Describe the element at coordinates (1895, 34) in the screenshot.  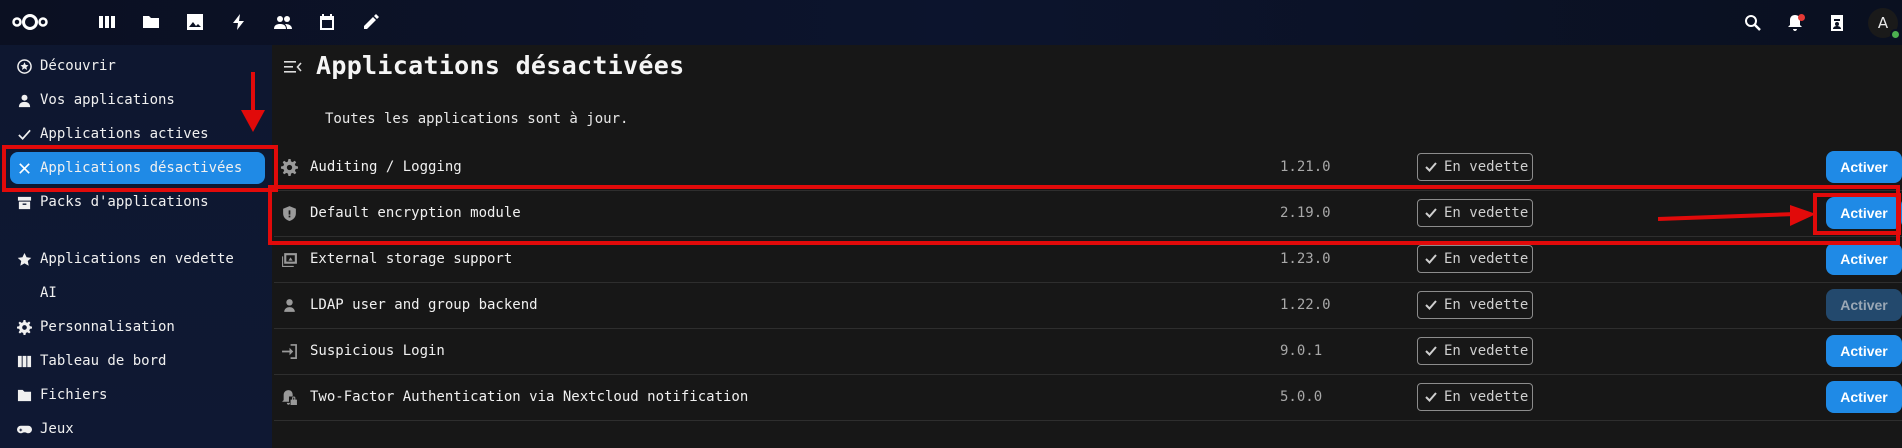
I see `status-dot` at that location.